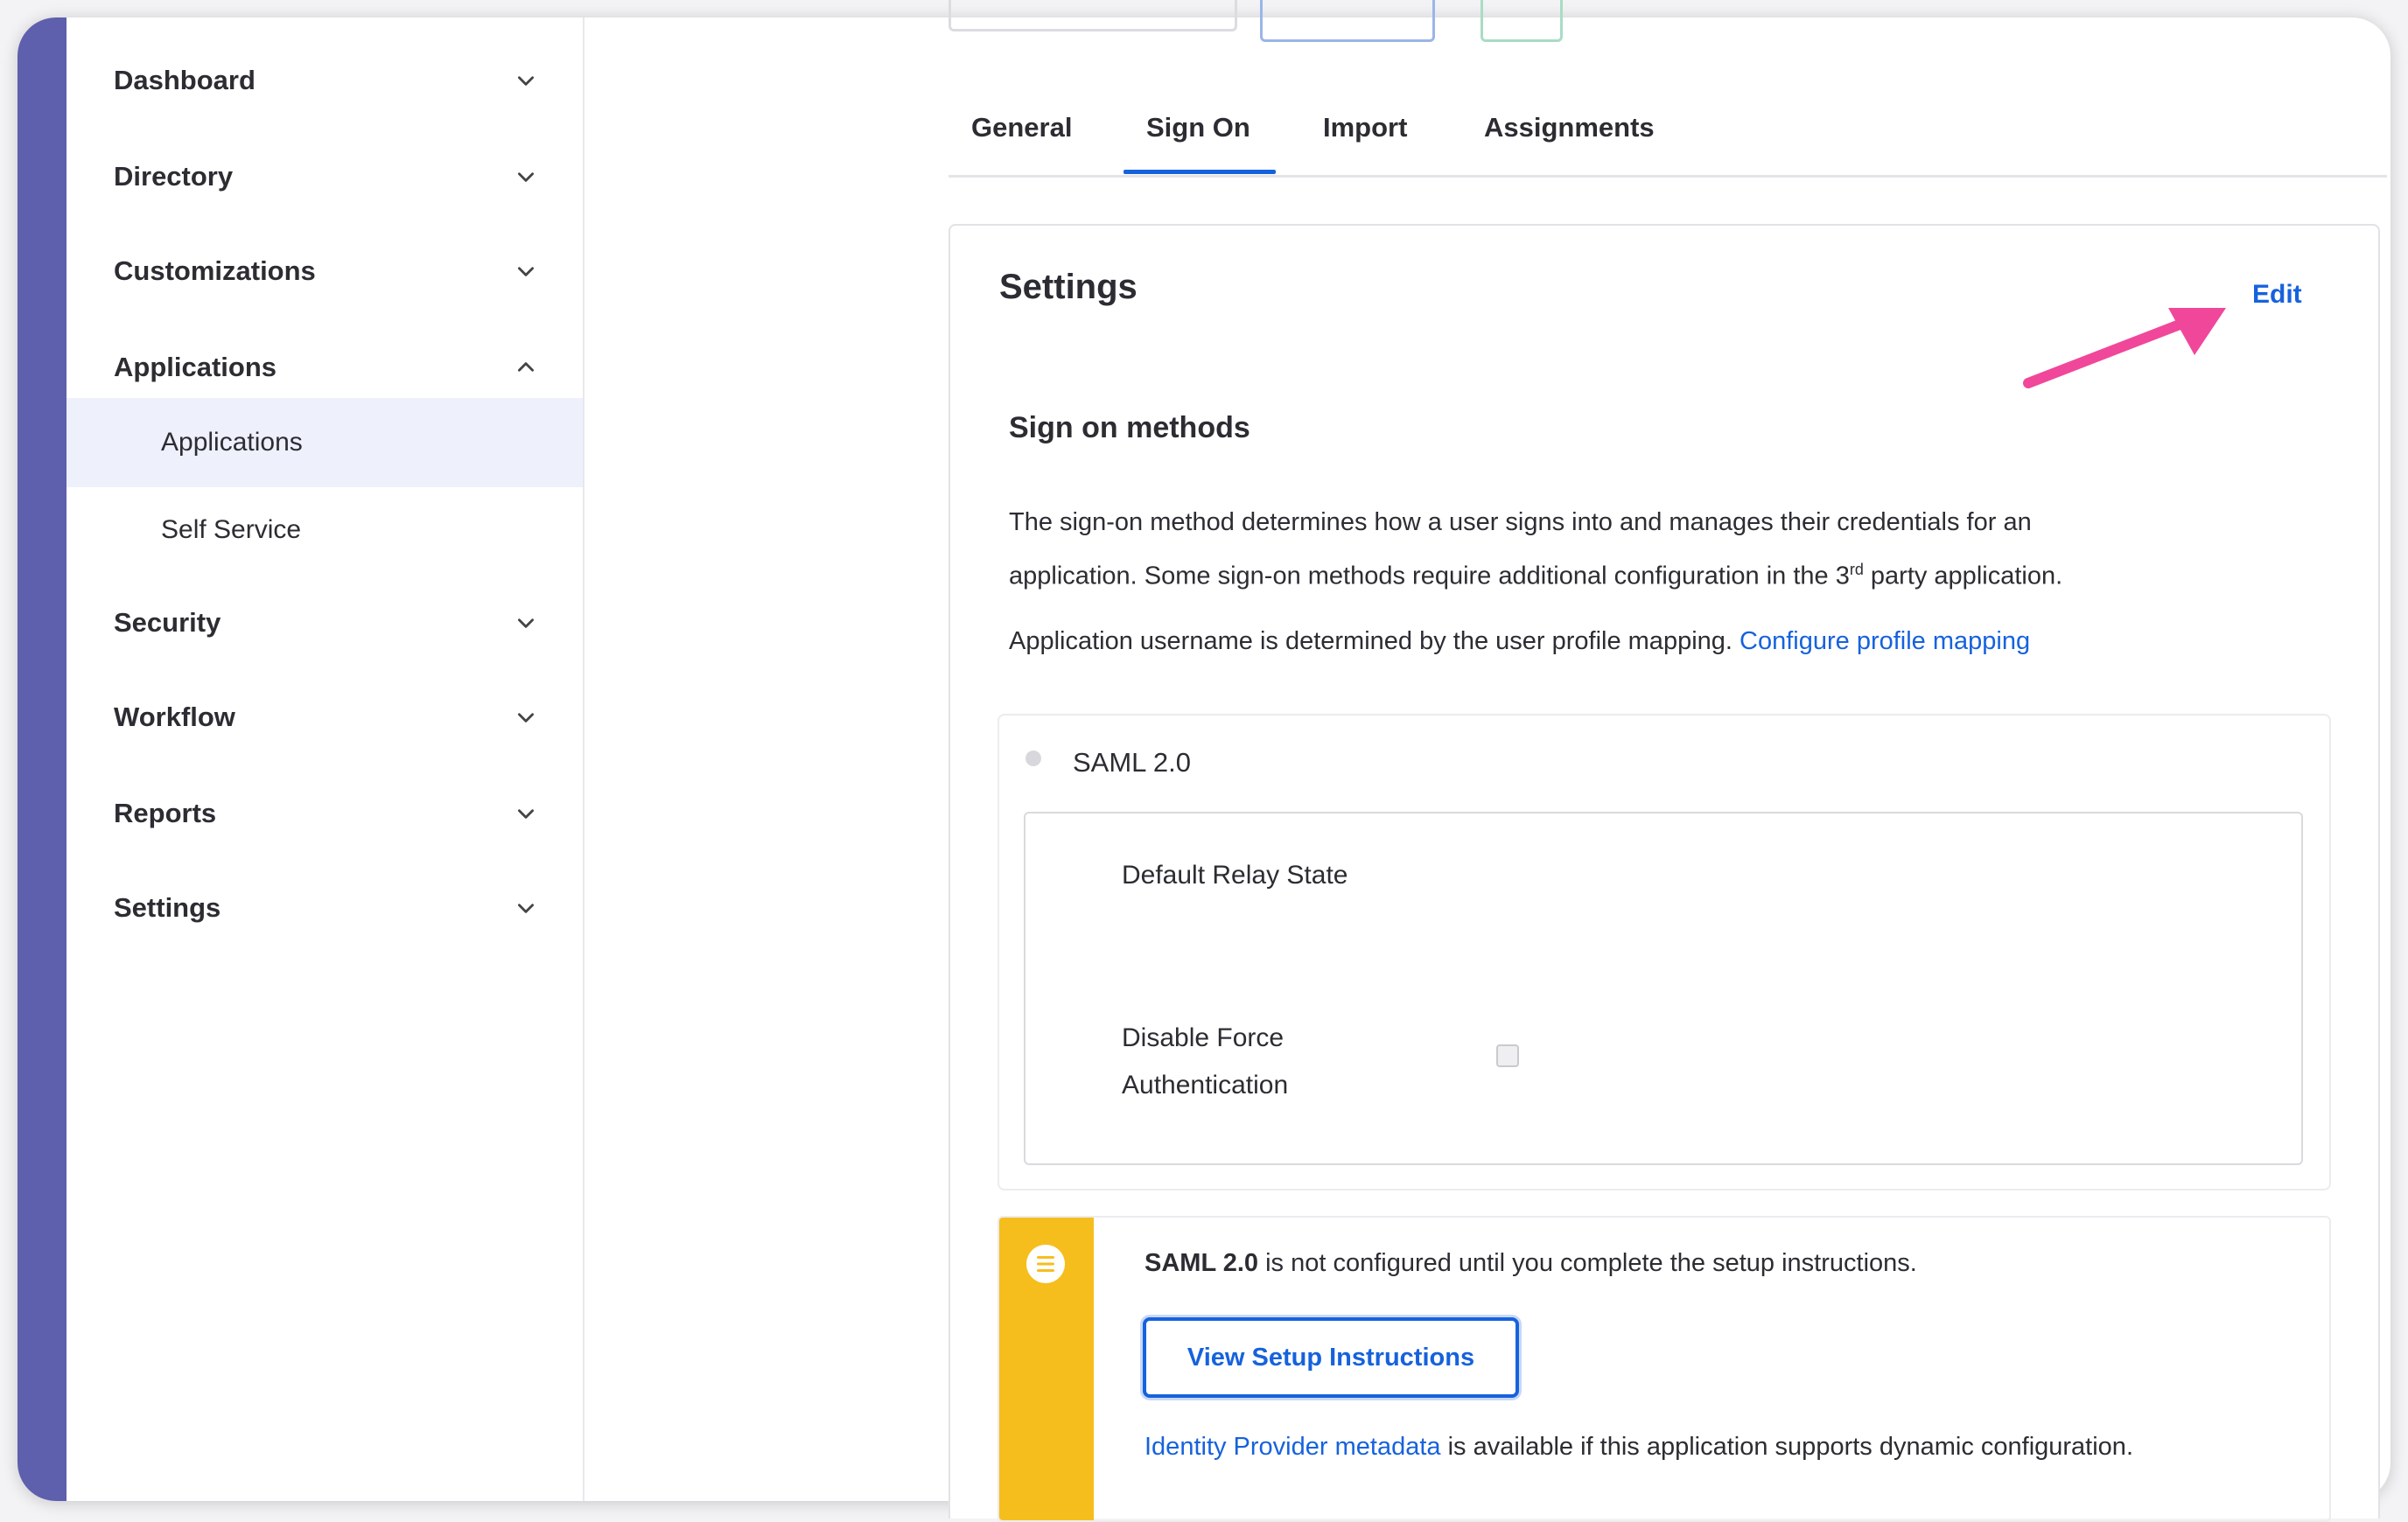  Describe the element at coordinates (324, 530) in the screenshot. I see `sidebar-subitem-self-service: Self Service` at that location.